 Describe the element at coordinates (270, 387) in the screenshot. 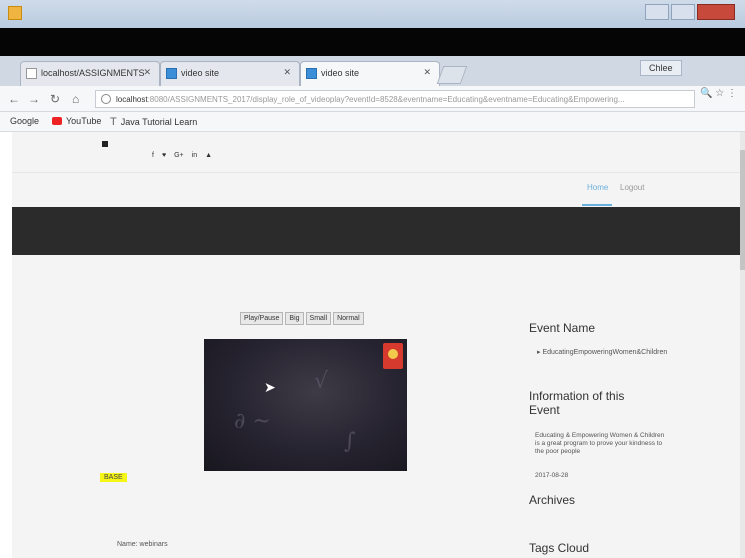

I see `mouse-cursor-icon: ➤` at that location.